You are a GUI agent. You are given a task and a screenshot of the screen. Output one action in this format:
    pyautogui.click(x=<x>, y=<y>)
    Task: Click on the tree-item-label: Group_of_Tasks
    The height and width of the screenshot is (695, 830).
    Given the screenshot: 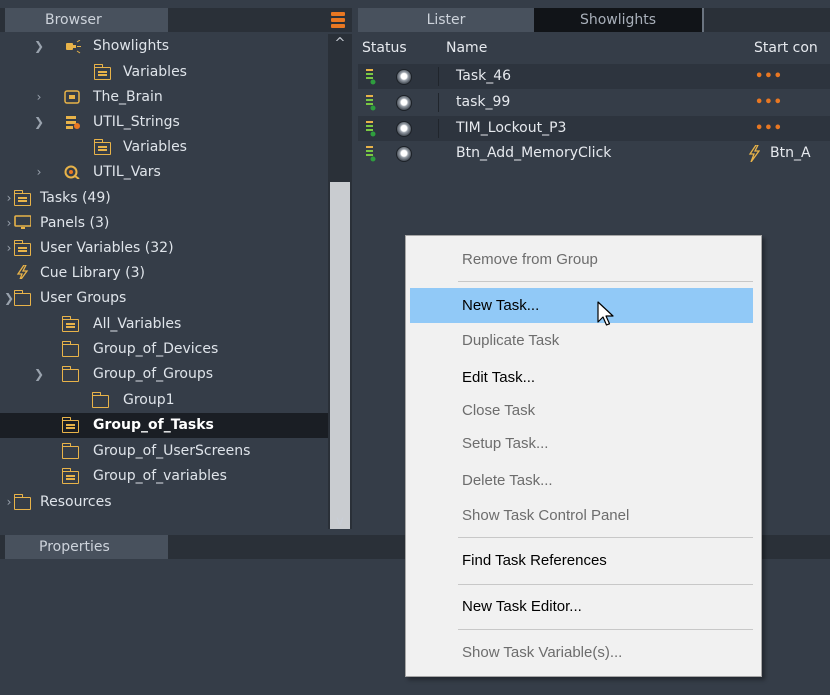 What is the action you would take?
    pyautogui.click(x=153, y=425)
    